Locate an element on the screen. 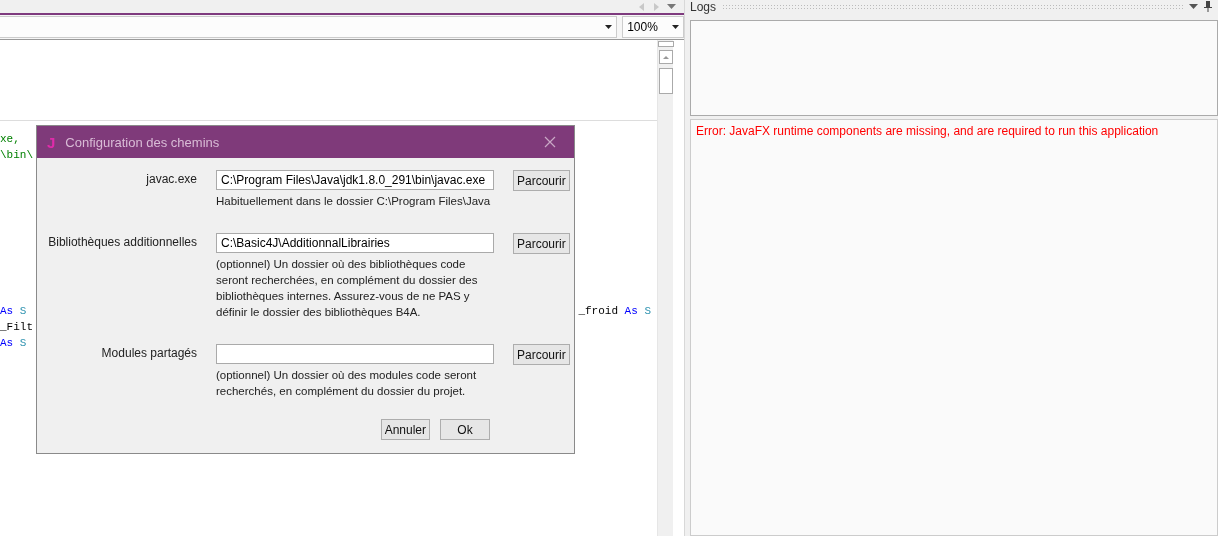 This screenshot has height=536, width=1218. pin-icon is located at coordinates (1208, 6).